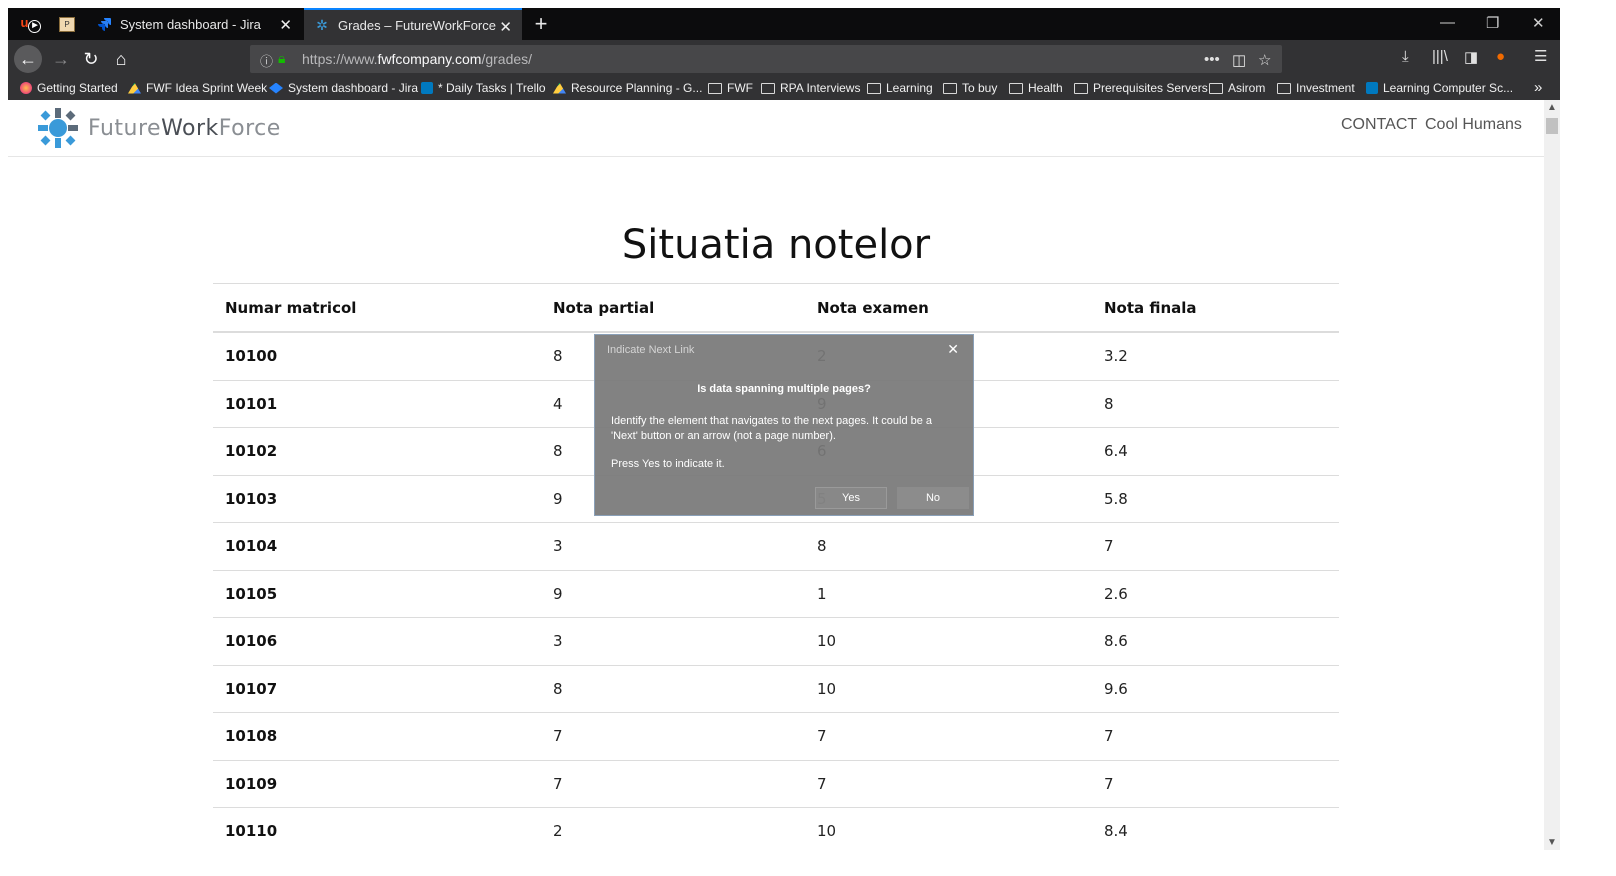  I want to click on bookmark-label: FWF, so click(740, 88).